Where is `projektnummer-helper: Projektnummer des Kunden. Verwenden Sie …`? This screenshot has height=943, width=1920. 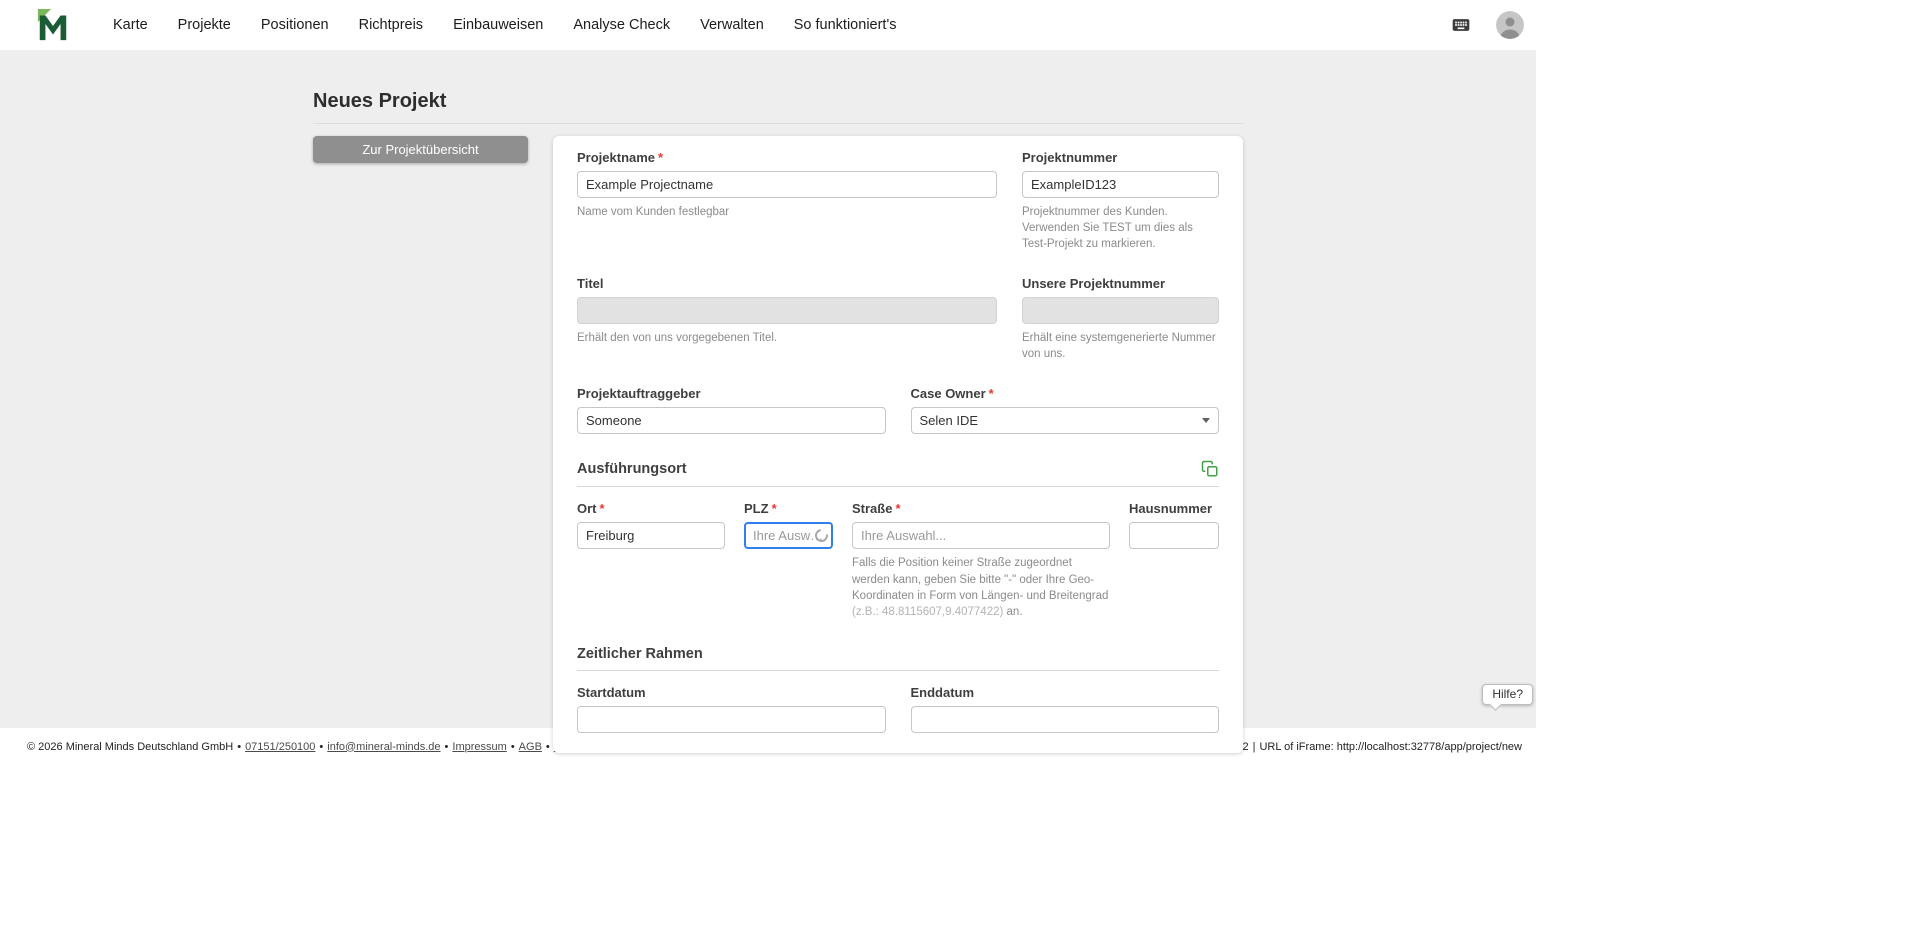
projektnummer-helper: Projektnummer des Kunden. Verwenden Sie … is located at coordinates (1107, 228).